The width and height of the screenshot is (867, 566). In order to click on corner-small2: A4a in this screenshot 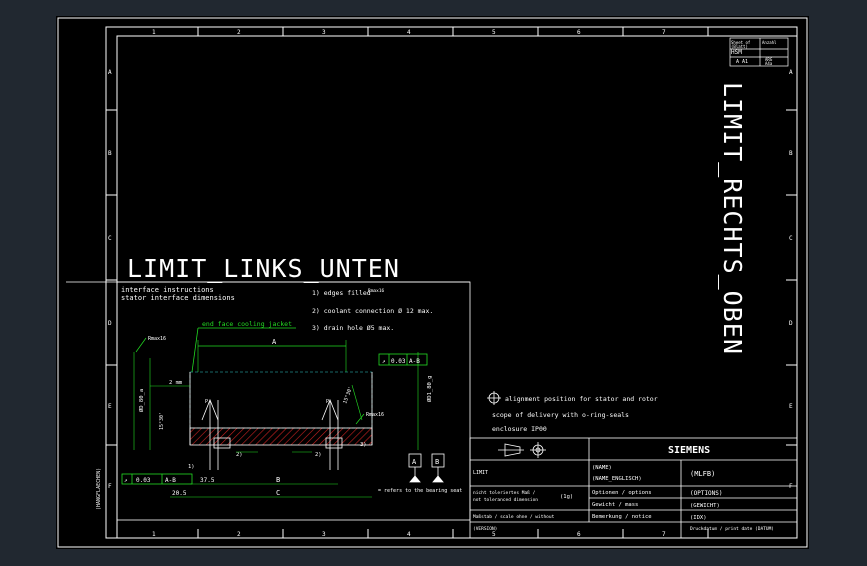, I will do `click(769, 63)`.